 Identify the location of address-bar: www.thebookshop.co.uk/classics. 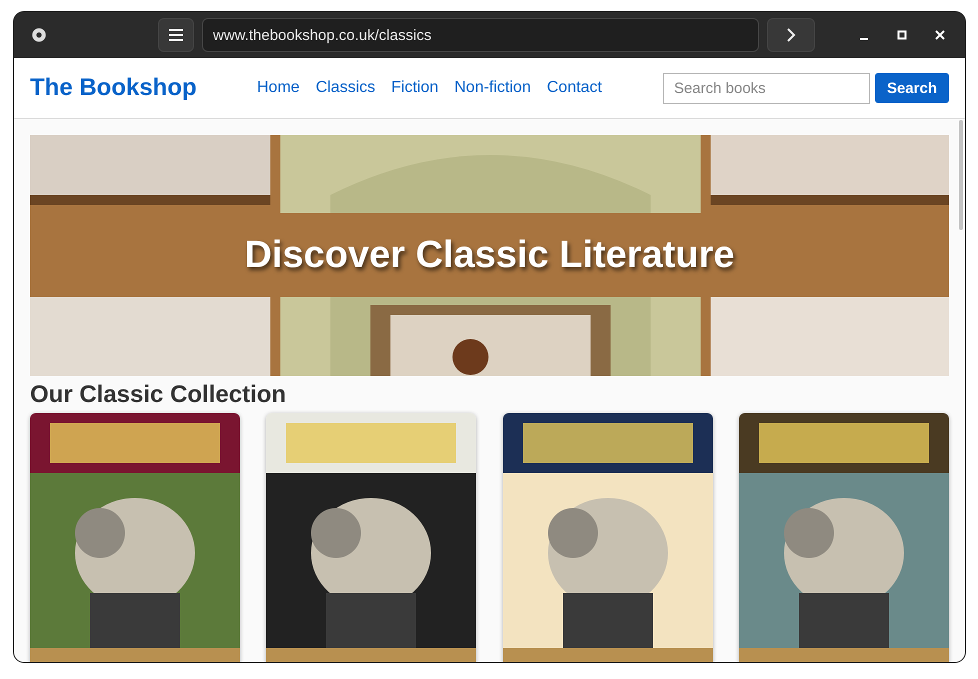
(480, 35).